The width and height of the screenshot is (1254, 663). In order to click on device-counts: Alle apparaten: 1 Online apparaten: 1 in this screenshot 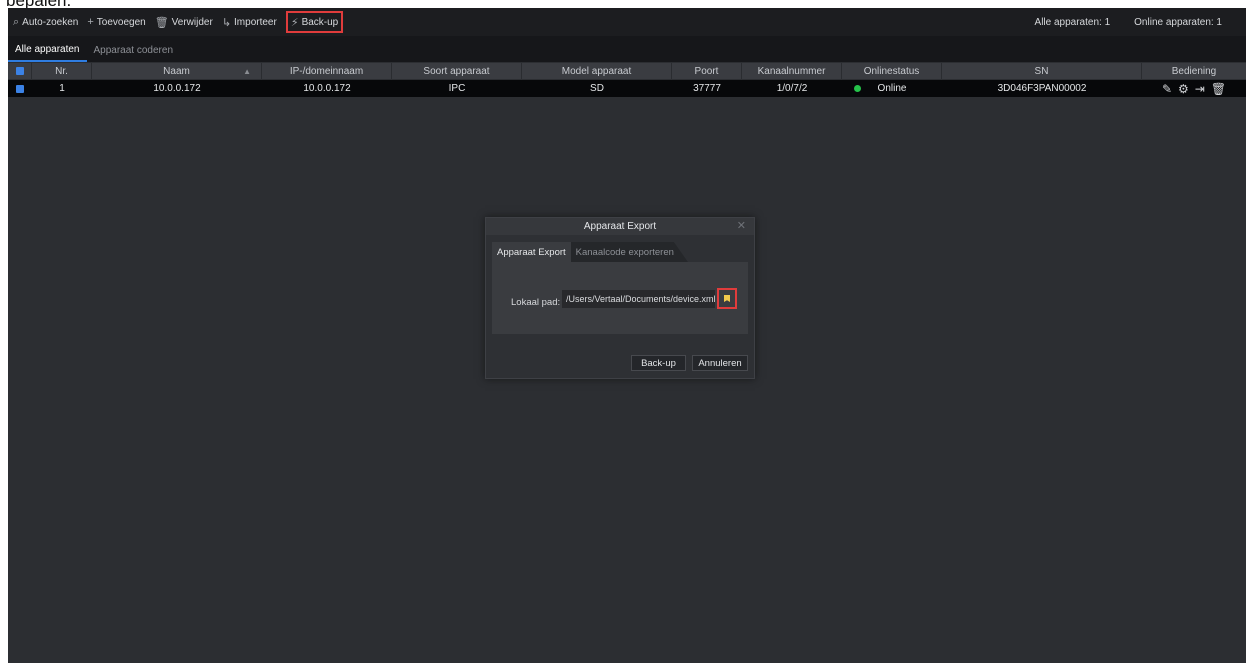, I will do `click(1140, 22)`.